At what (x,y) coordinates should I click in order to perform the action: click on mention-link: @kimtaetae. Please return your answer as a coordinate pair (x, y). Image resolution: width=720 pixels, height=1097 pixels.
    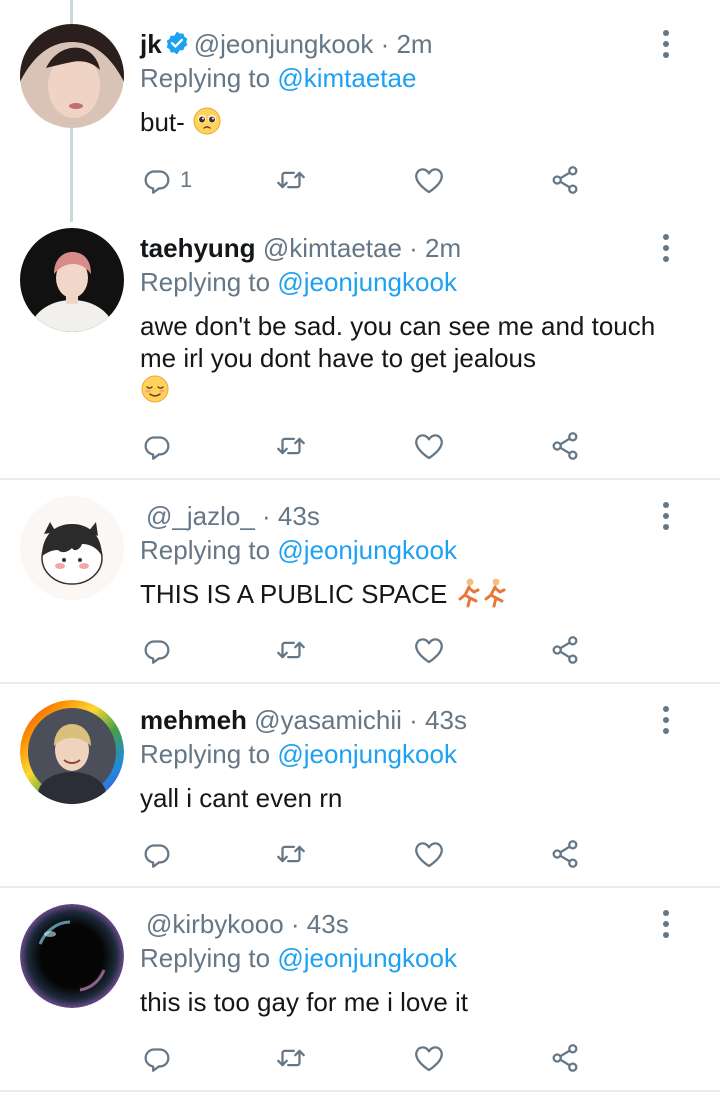
    Looking at the image, I should click on (346, 78).